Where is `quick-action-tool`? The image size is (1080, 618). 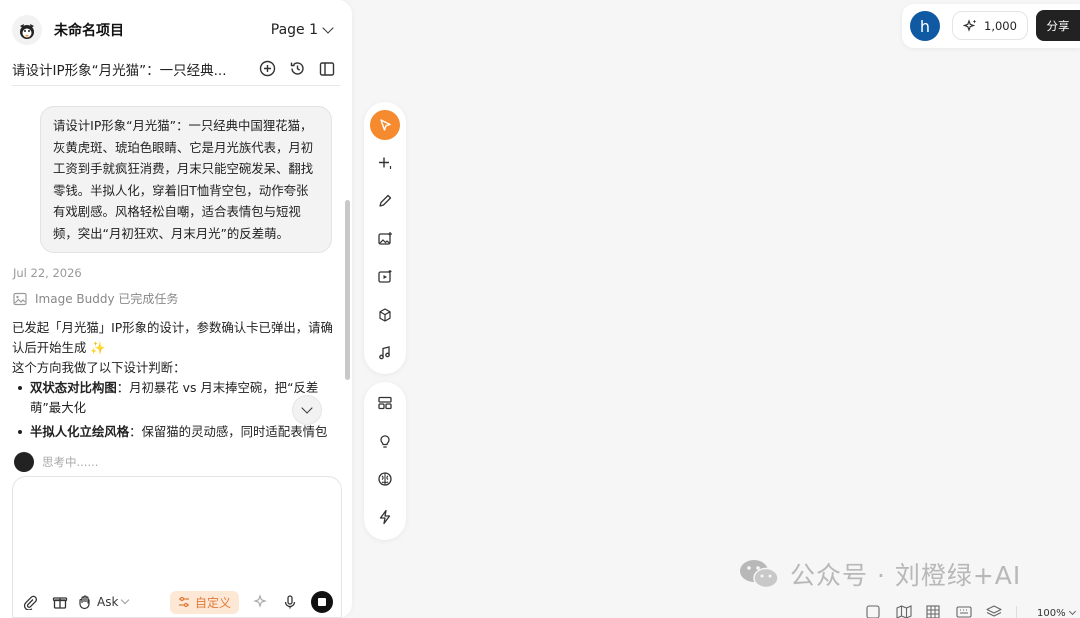
quick-action-tool is located at coordinates (385, 517).